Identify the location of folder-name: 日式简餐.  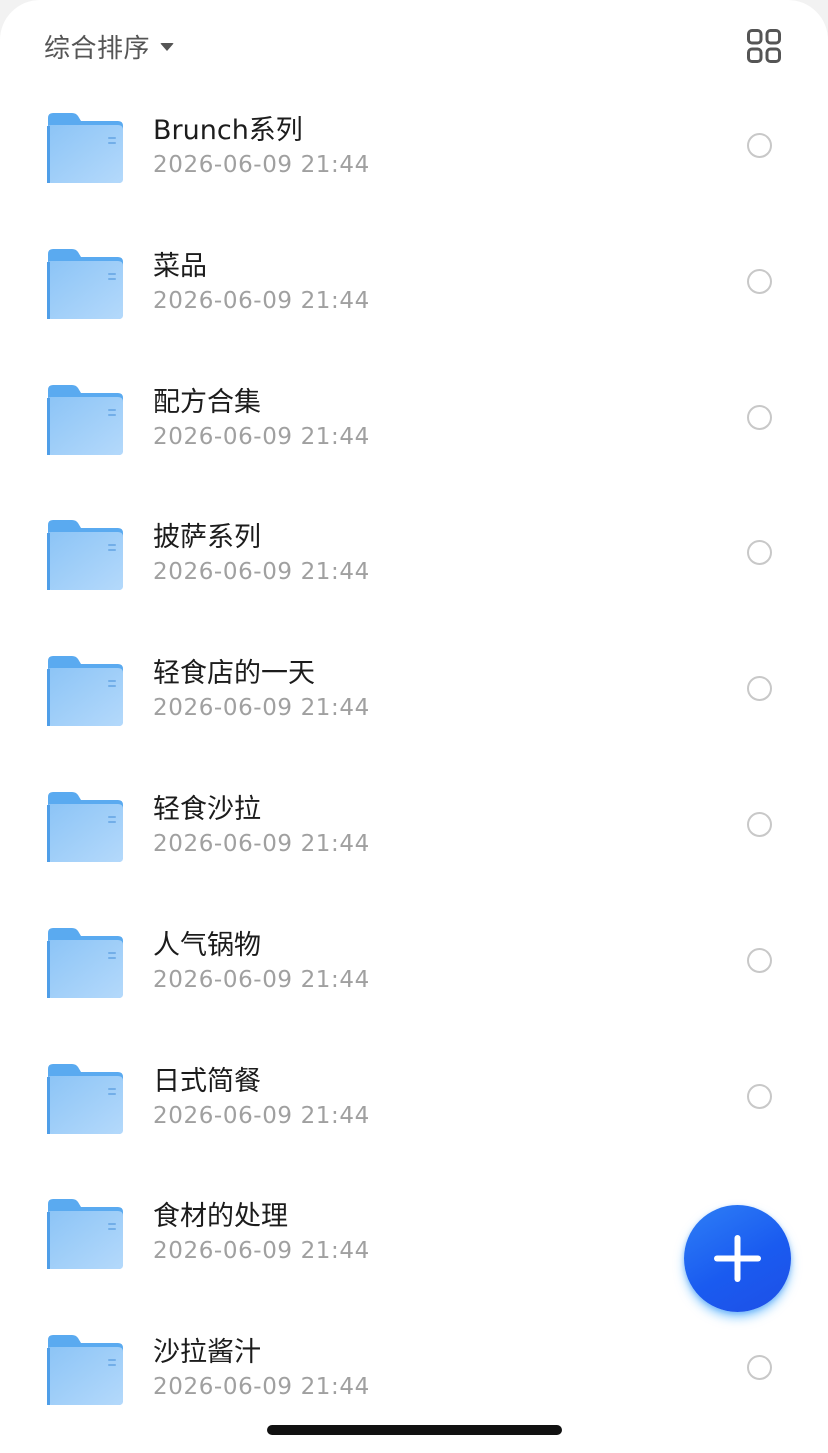
(207, 1081).